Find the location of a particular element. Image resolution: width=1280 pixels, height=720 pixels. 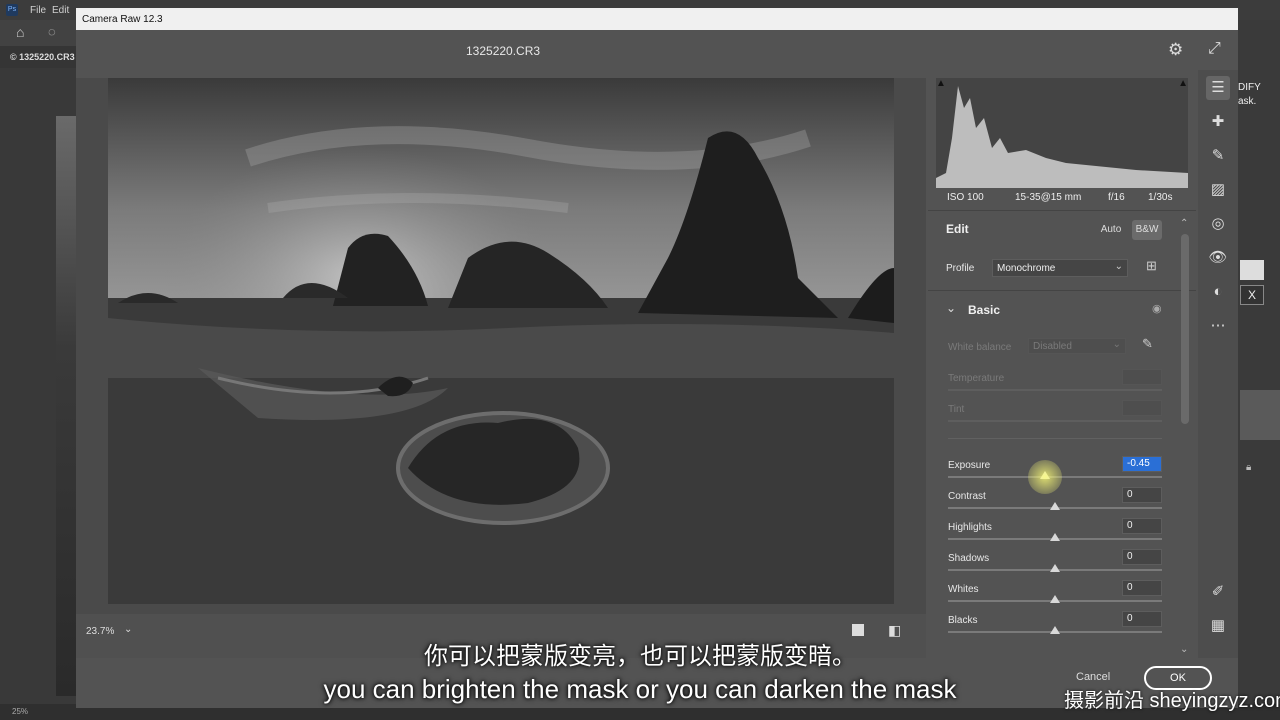

auto-button: Auto is located at coordinates (1111, 230).